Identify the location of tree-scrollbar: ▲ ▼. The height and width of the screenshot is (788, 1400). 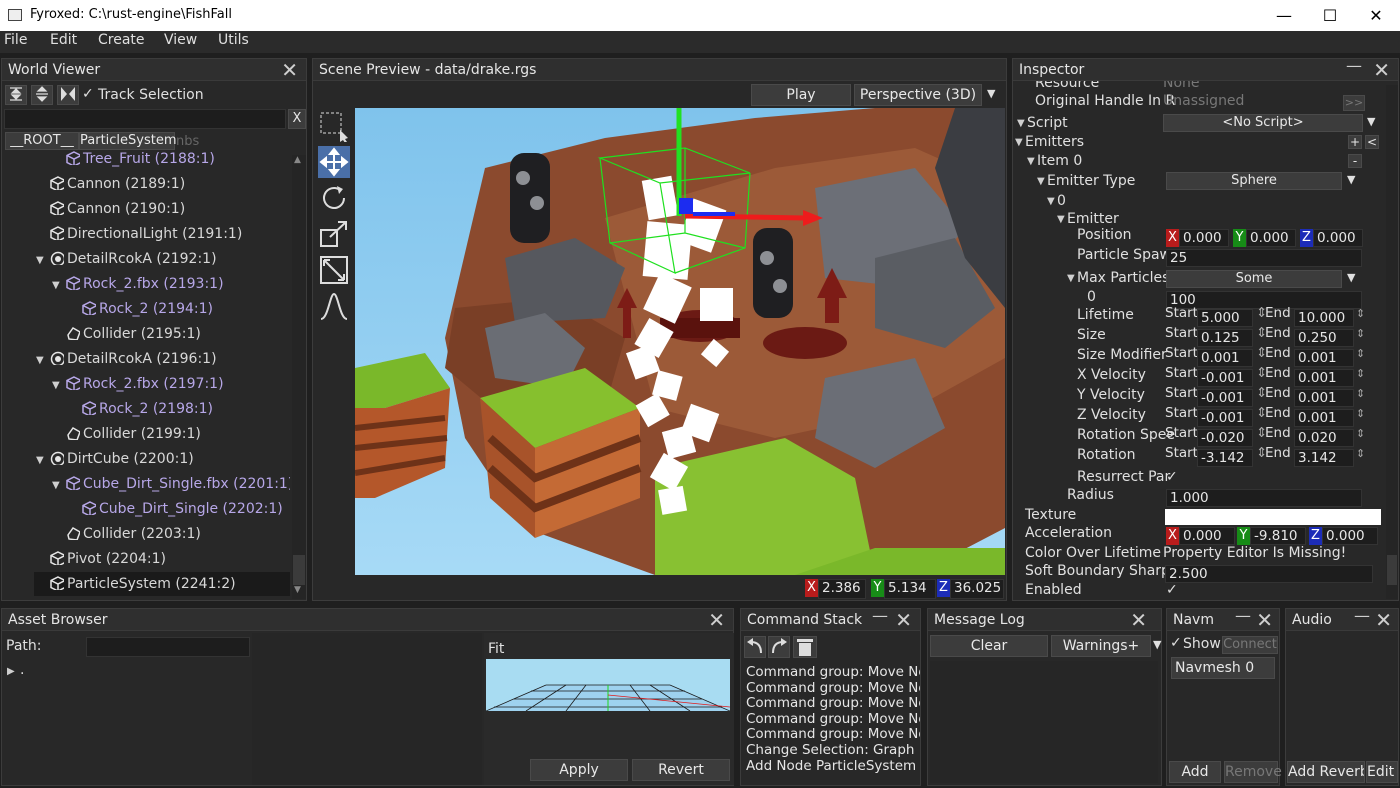
(299, 377).